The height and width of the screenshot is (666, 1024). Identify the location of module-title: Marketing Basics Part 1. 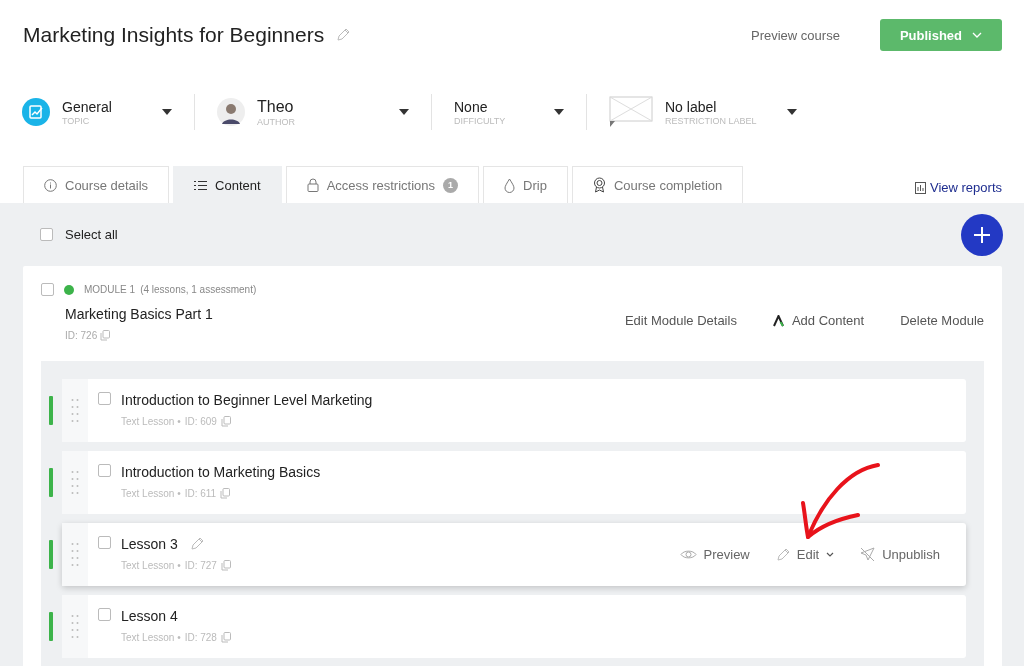
(139, 314).